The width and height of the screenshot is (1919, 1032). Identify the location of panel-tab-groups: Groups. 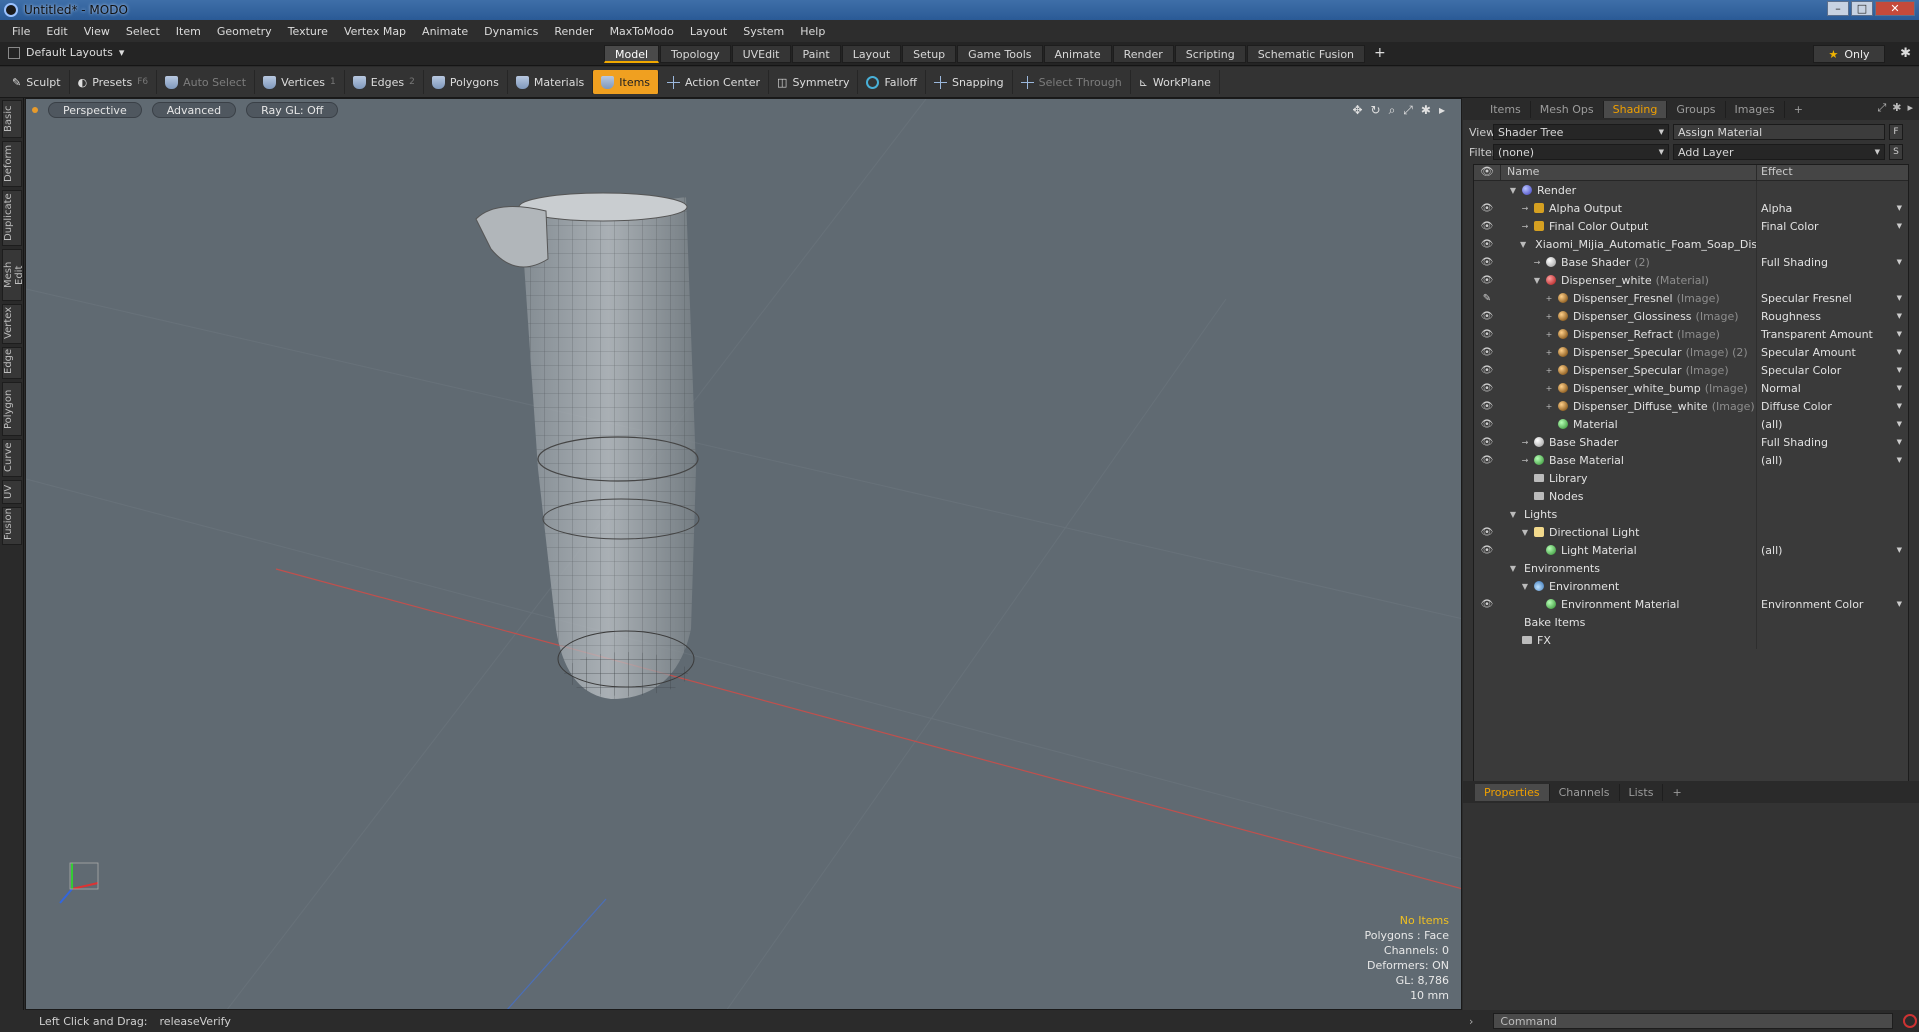
(1696, 109).